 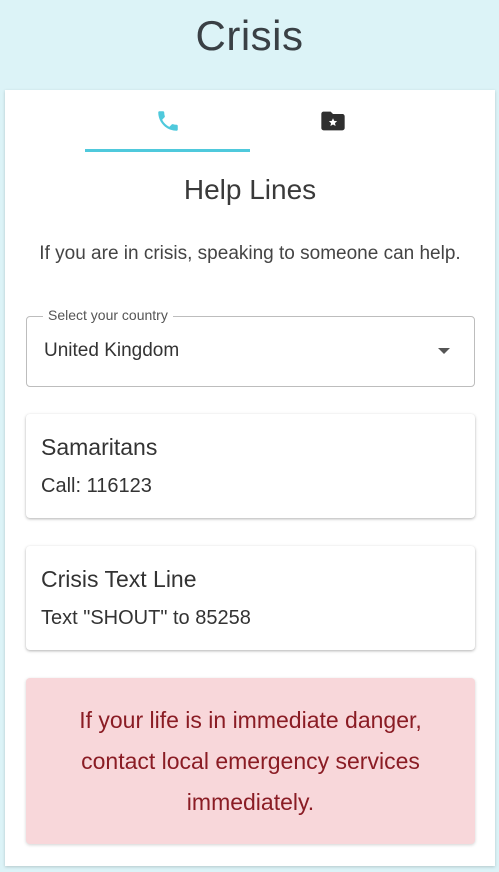 I want to click on app-header: Crisis, so click(x=249, y=45).